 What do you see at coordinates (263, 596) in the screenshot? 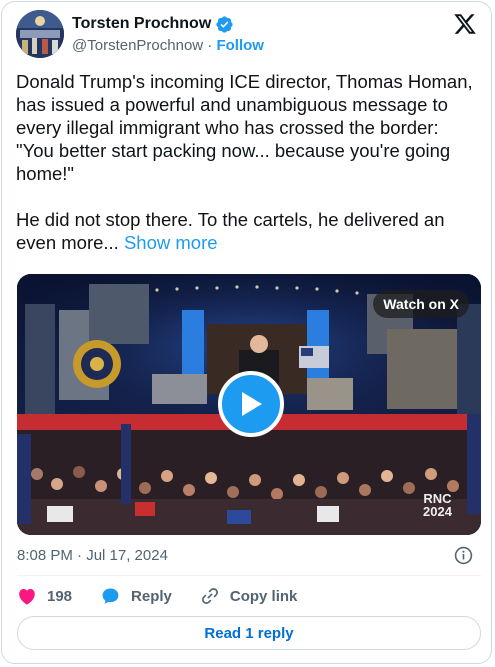
I see `copy-link-label: Copy link` at bounding box center [263, 596].